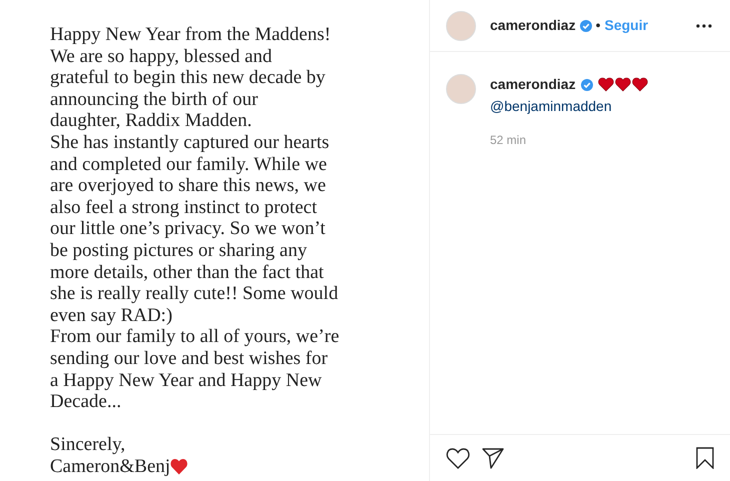  I want to click on post-text-line: our little one’s privacy. So we won’t, so click(188, 229).